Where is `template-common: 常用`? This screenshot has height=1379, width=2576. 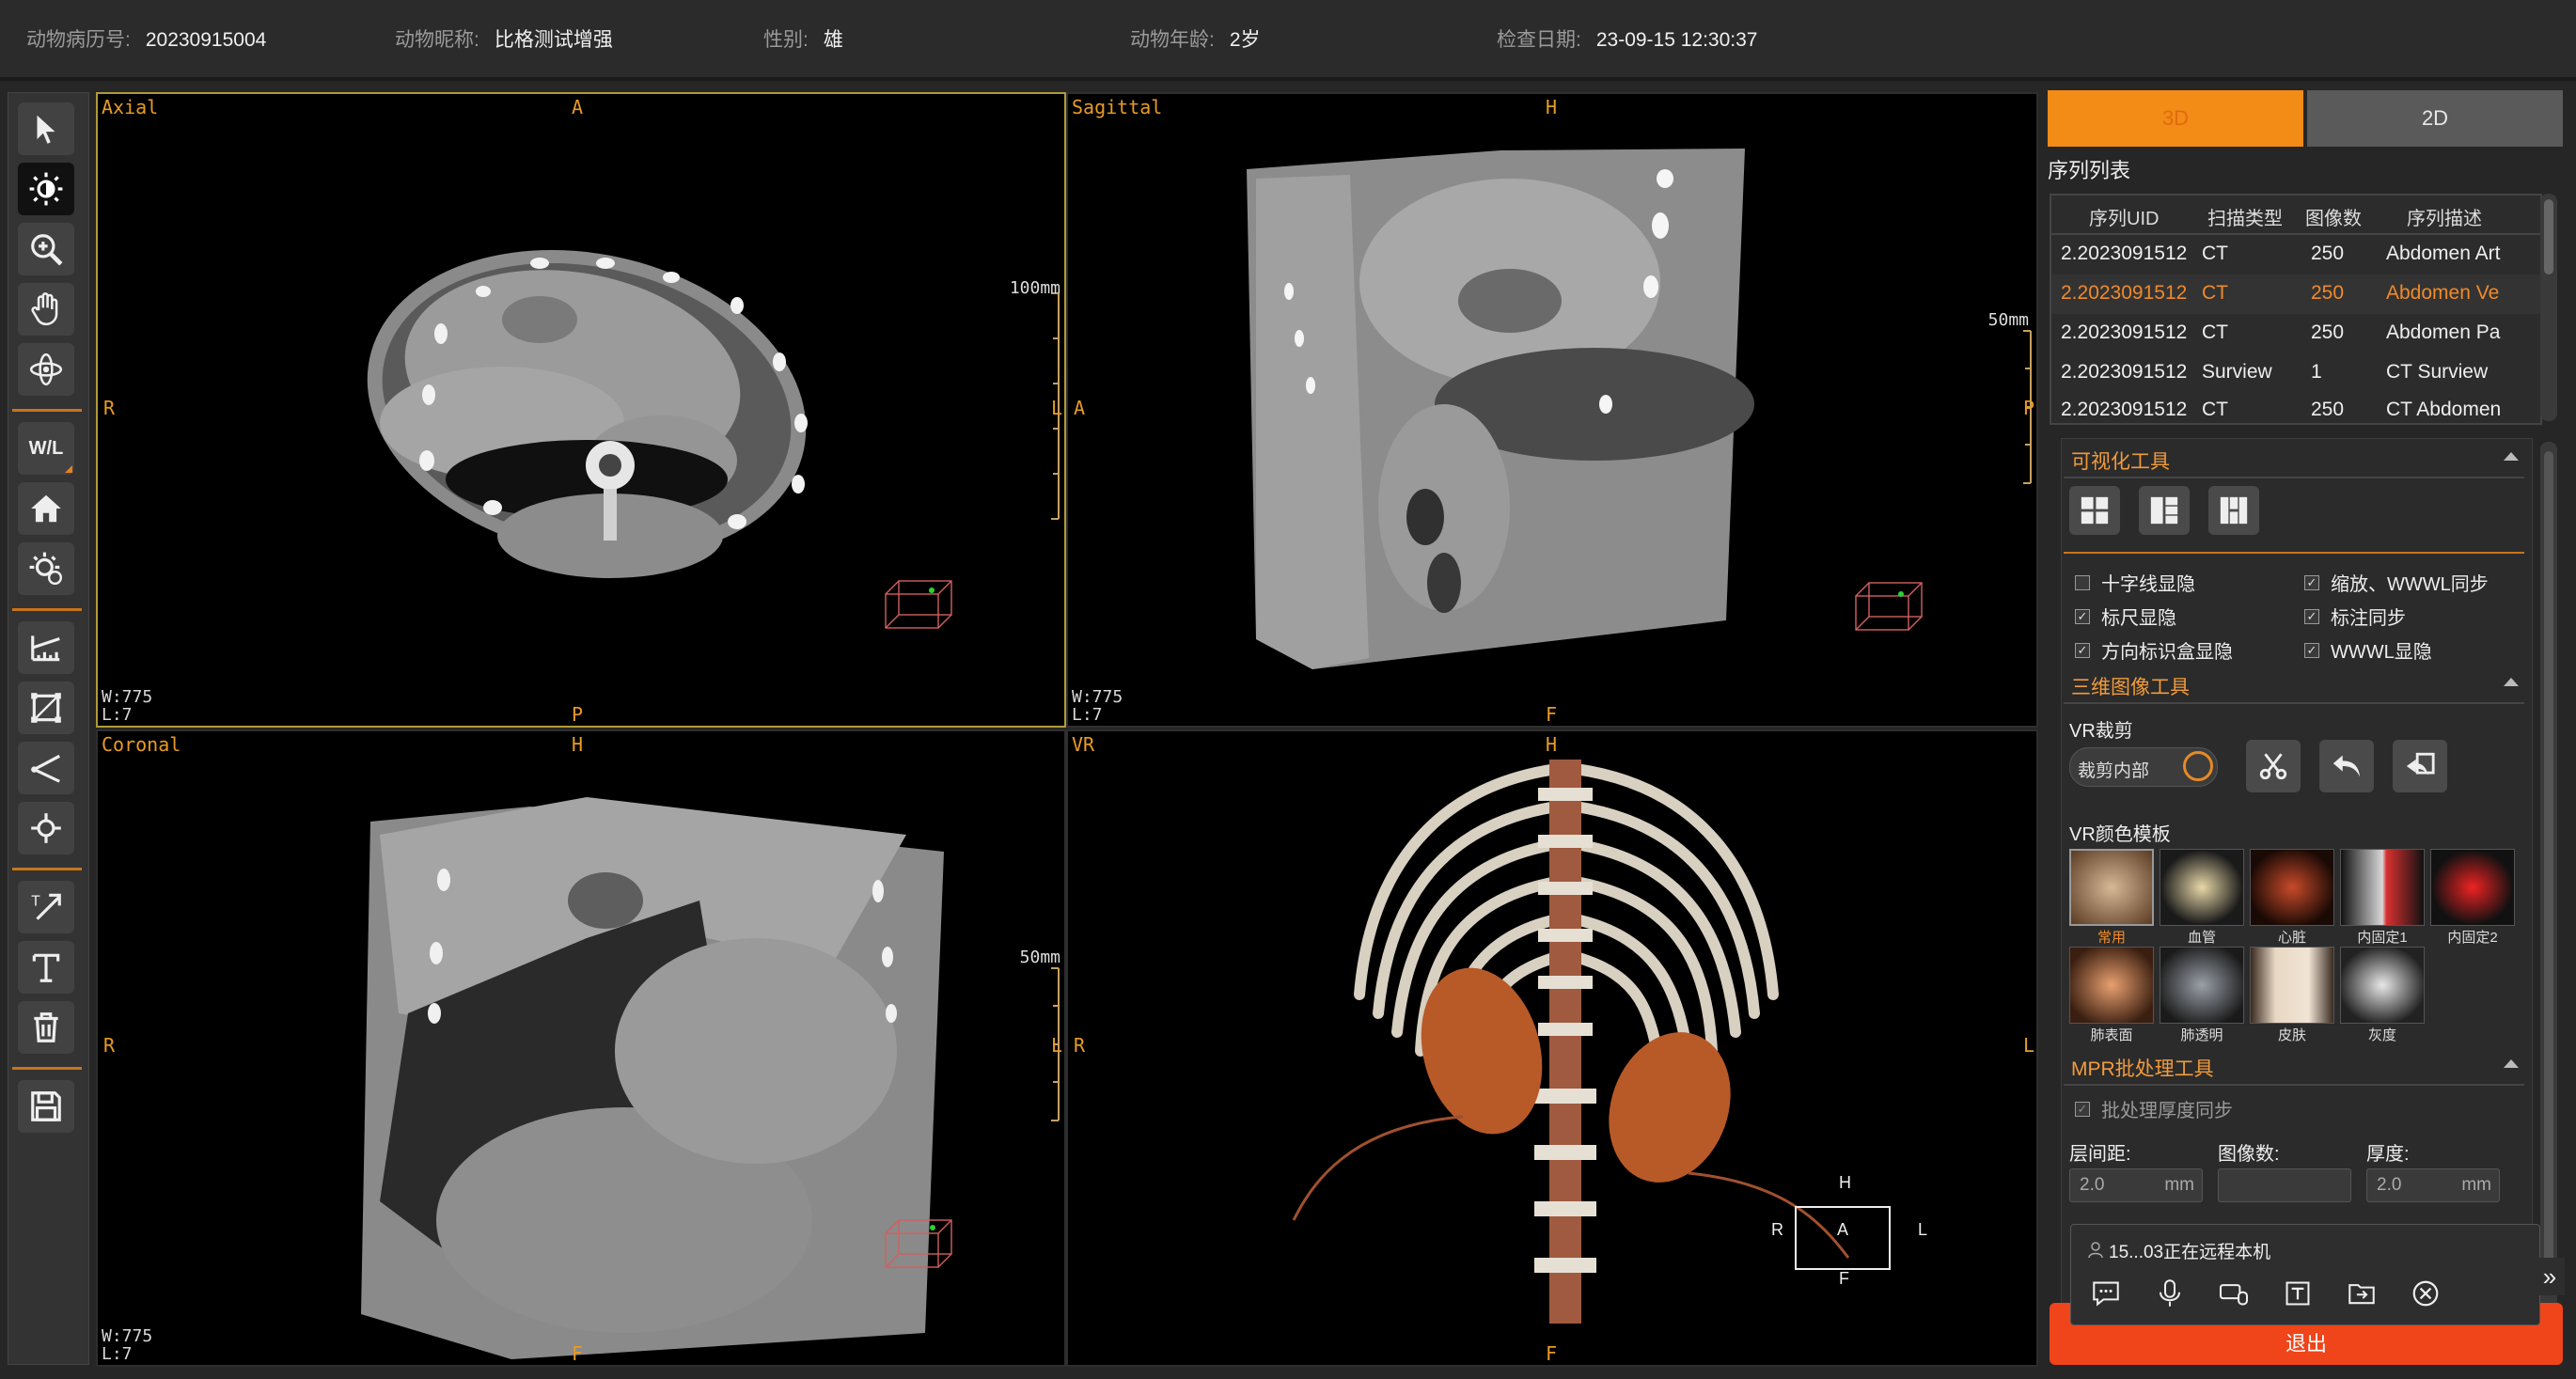
template-common: 常用 is located at coordinates (2112, 897).